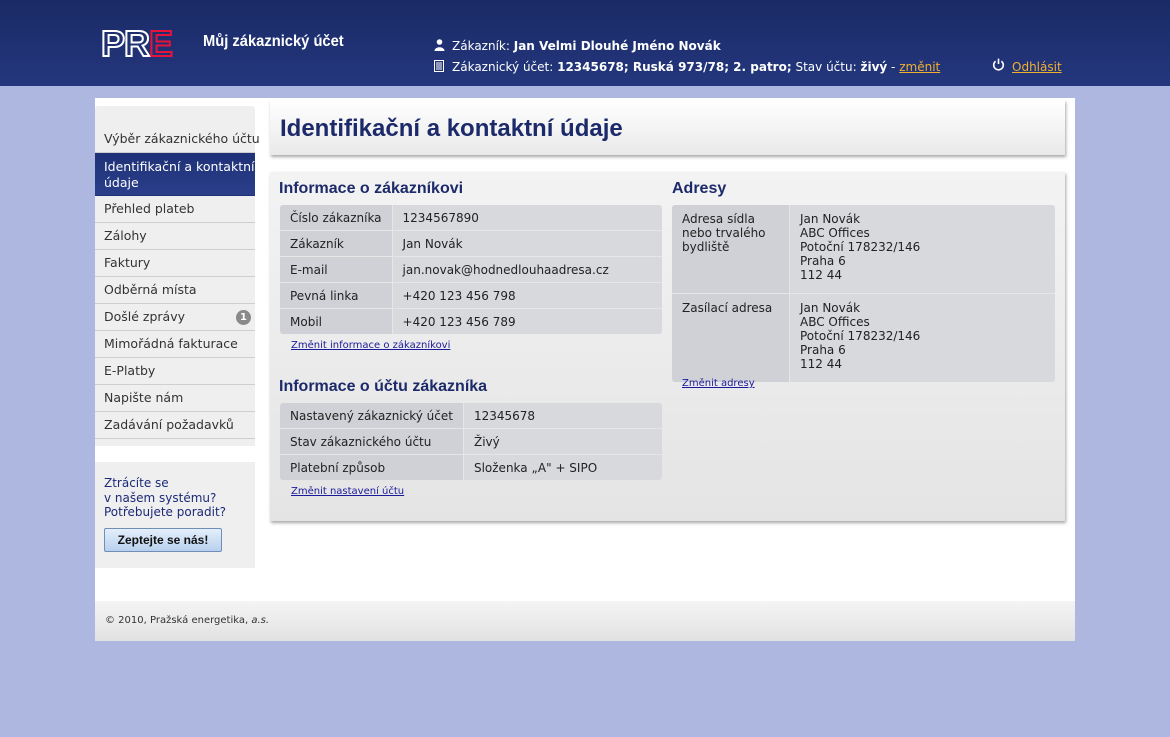 The height and width of the screenshot is (737, 1170). Describe the element at coordinates (731, 337) in the screenshot. I see `row-label: Zasílací adresa` at that location.